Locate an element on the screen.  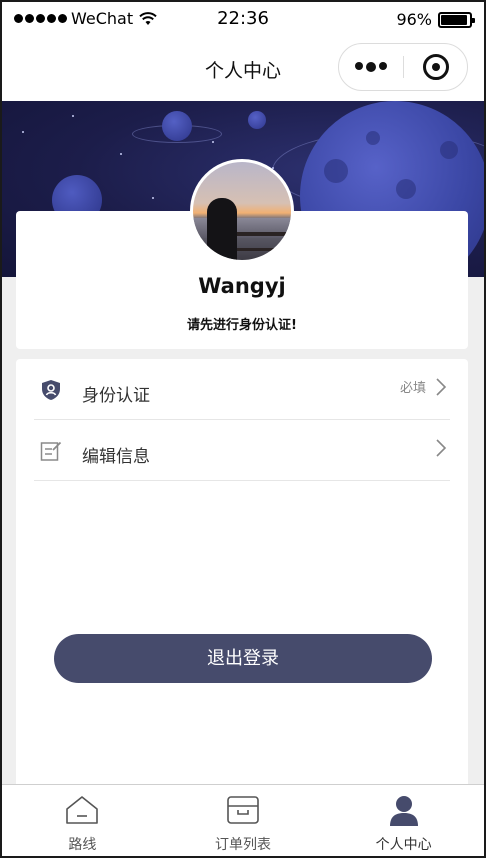
box-icon is located at coordinates (243, 810).